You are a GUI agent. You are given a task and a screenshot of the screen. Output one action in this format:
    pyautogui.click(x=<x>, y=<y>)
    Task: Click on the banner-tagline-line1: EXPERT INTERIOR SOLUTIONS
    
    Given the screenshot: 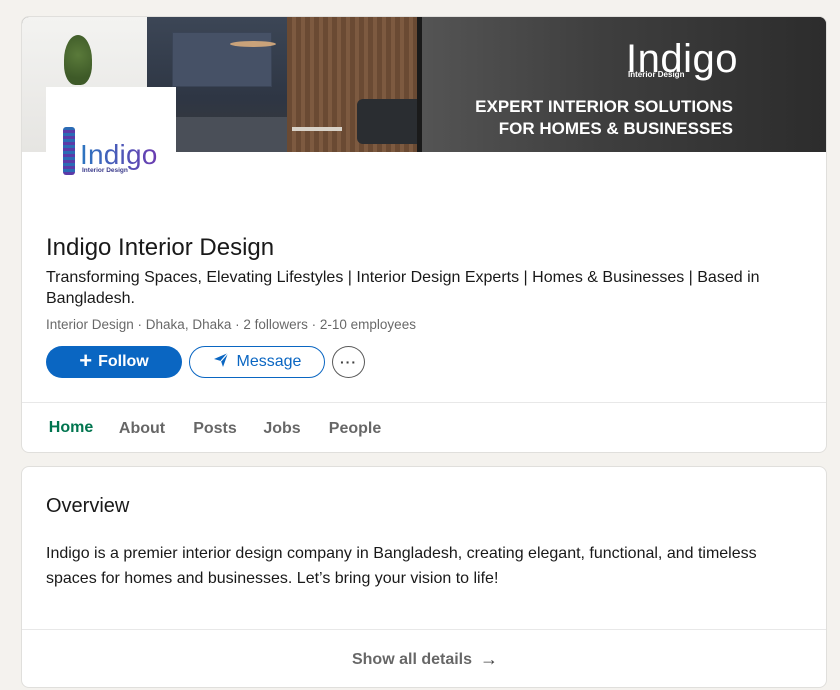 What is the action you would take?
    pyautogui.click(x=604, y=106)
    